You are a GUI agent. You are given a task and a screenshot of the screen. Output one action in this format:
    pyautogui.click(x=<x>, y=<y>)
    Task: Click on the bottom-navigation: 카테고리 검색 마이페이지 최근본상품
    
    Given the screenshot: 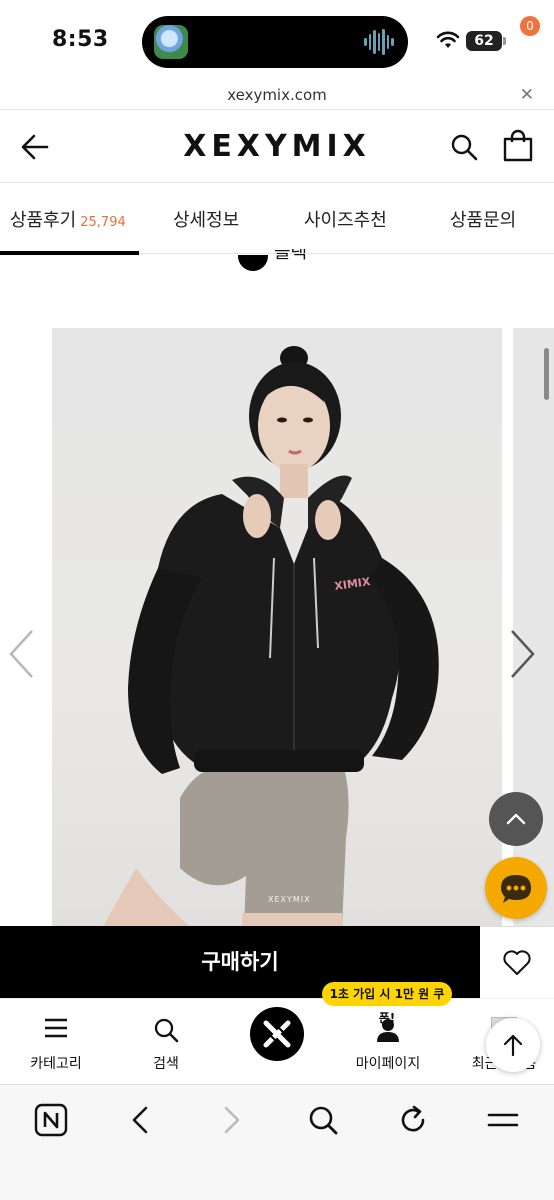 What is the action you would take?
    pyautogui.click(x=277, y=1041)
    